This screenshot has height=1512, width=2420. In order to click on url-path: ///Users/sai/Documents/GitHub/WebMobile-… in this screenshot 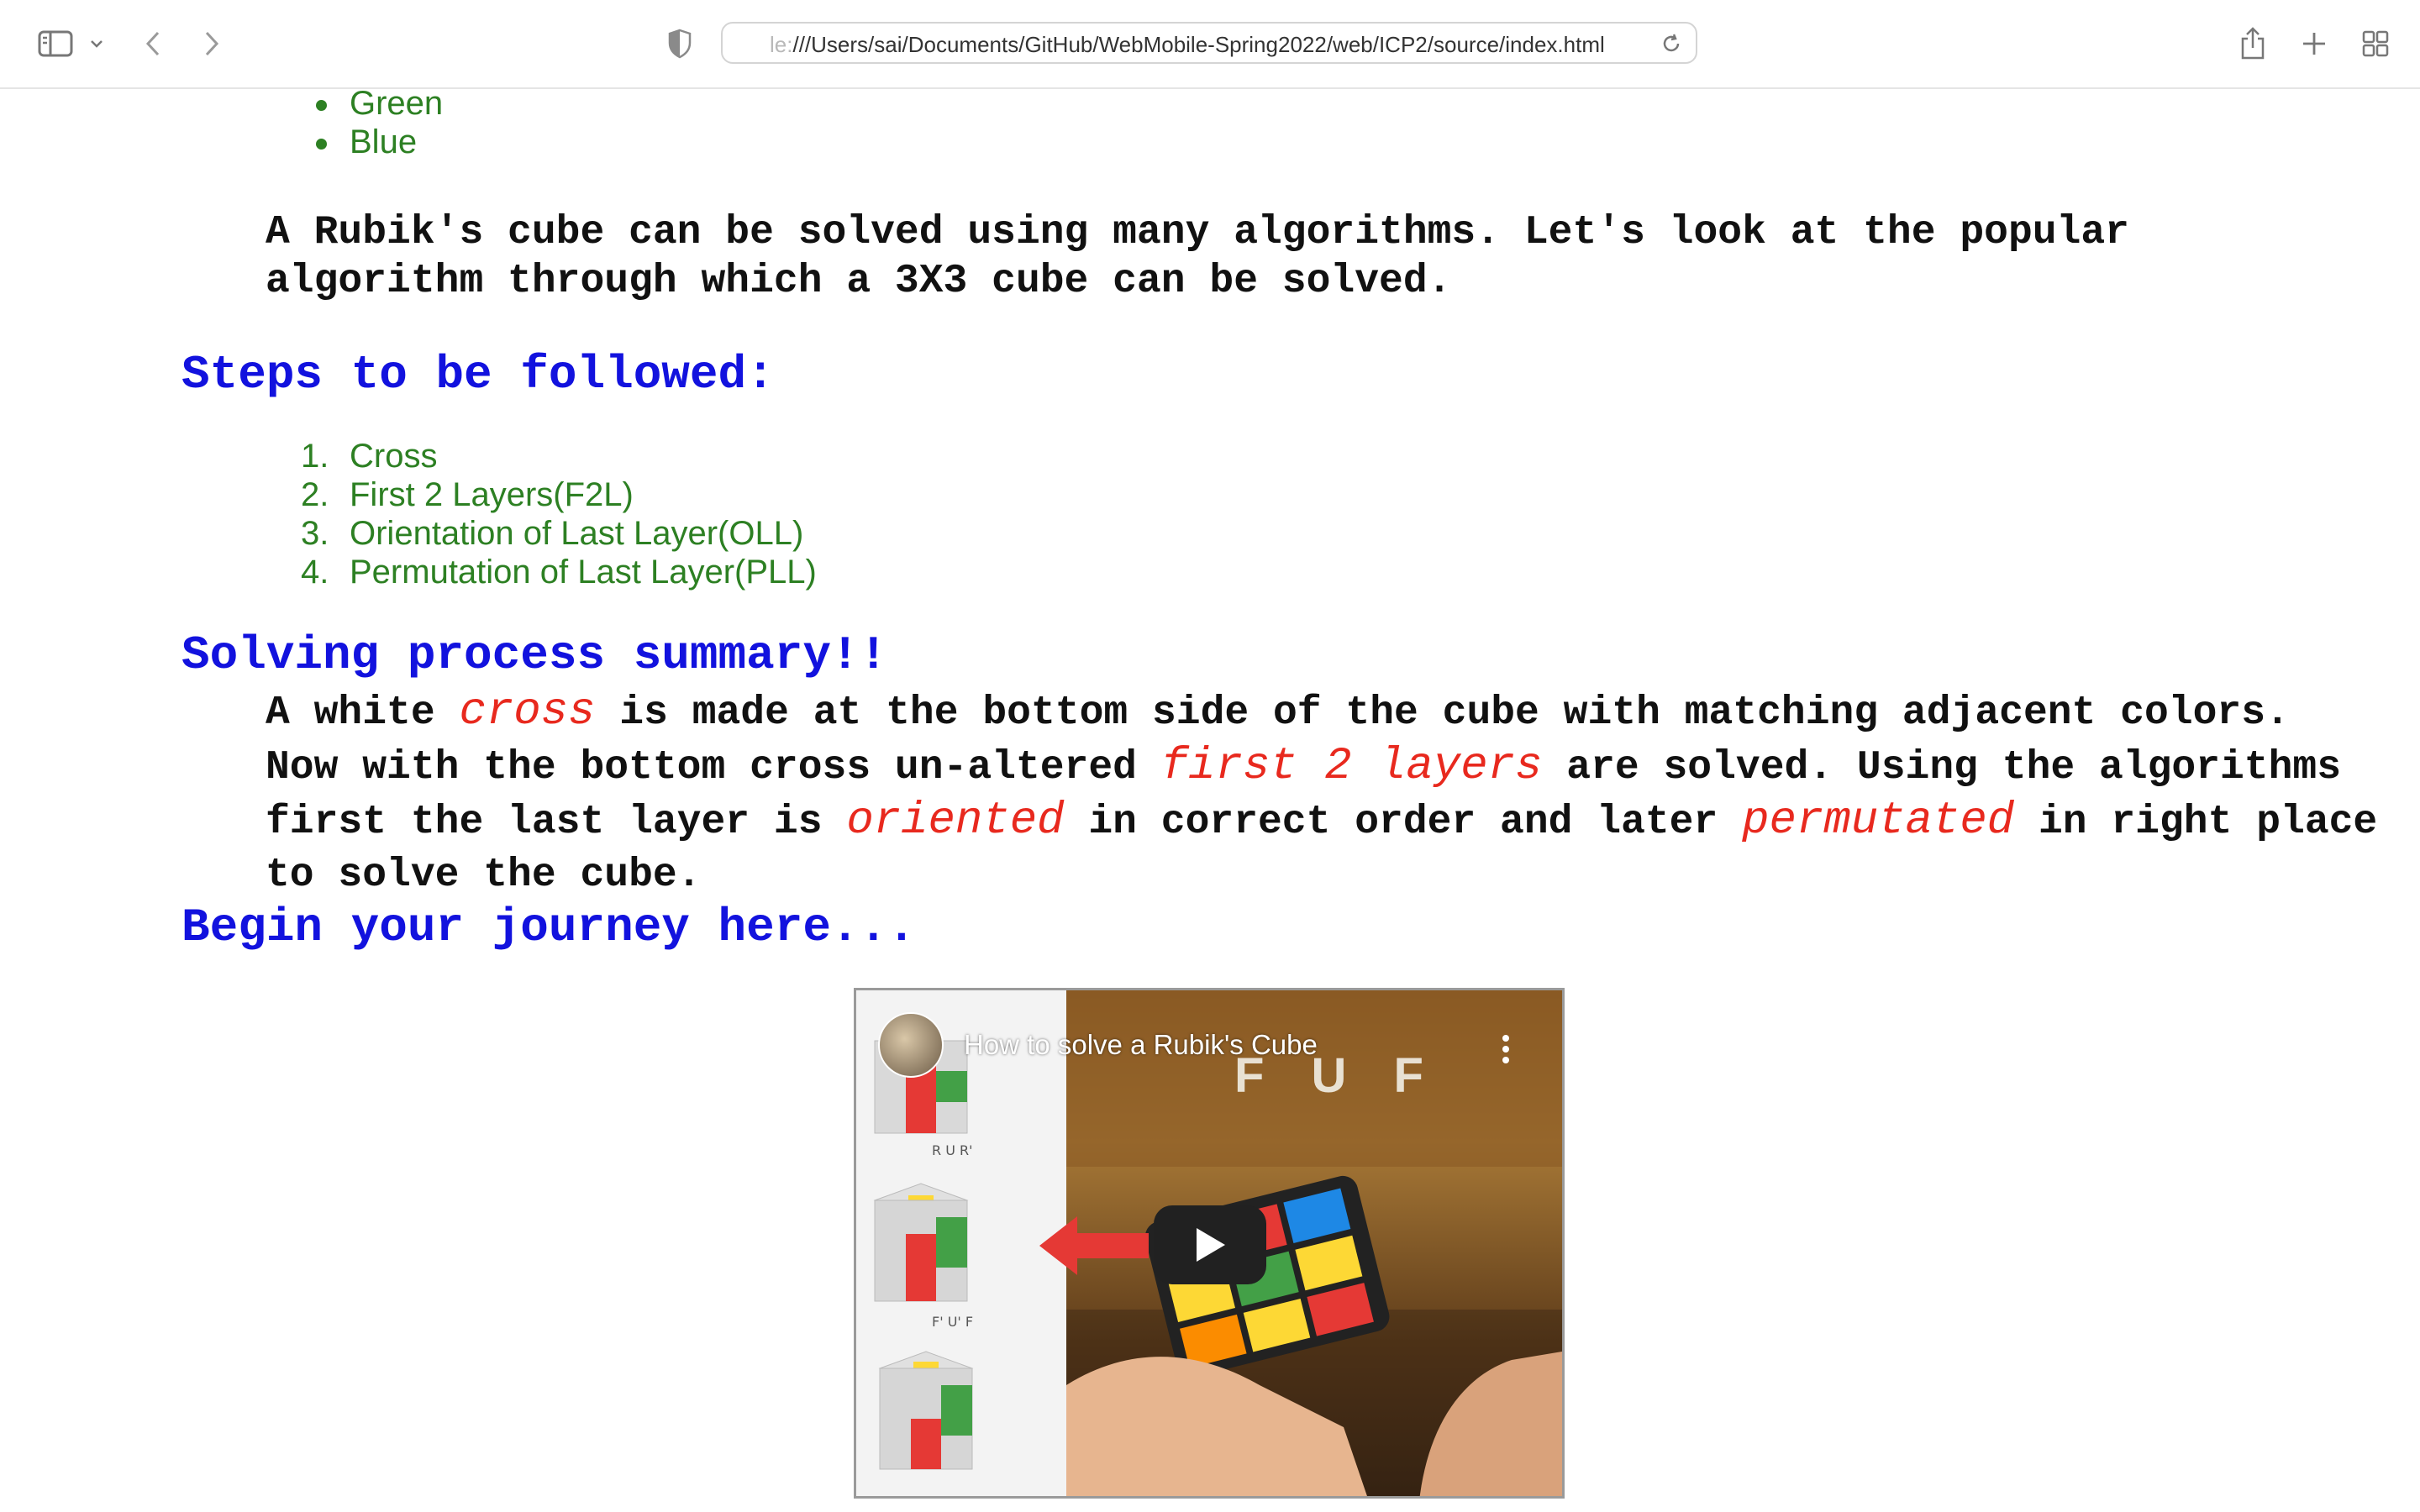, I will do `click(1198, 44)`.